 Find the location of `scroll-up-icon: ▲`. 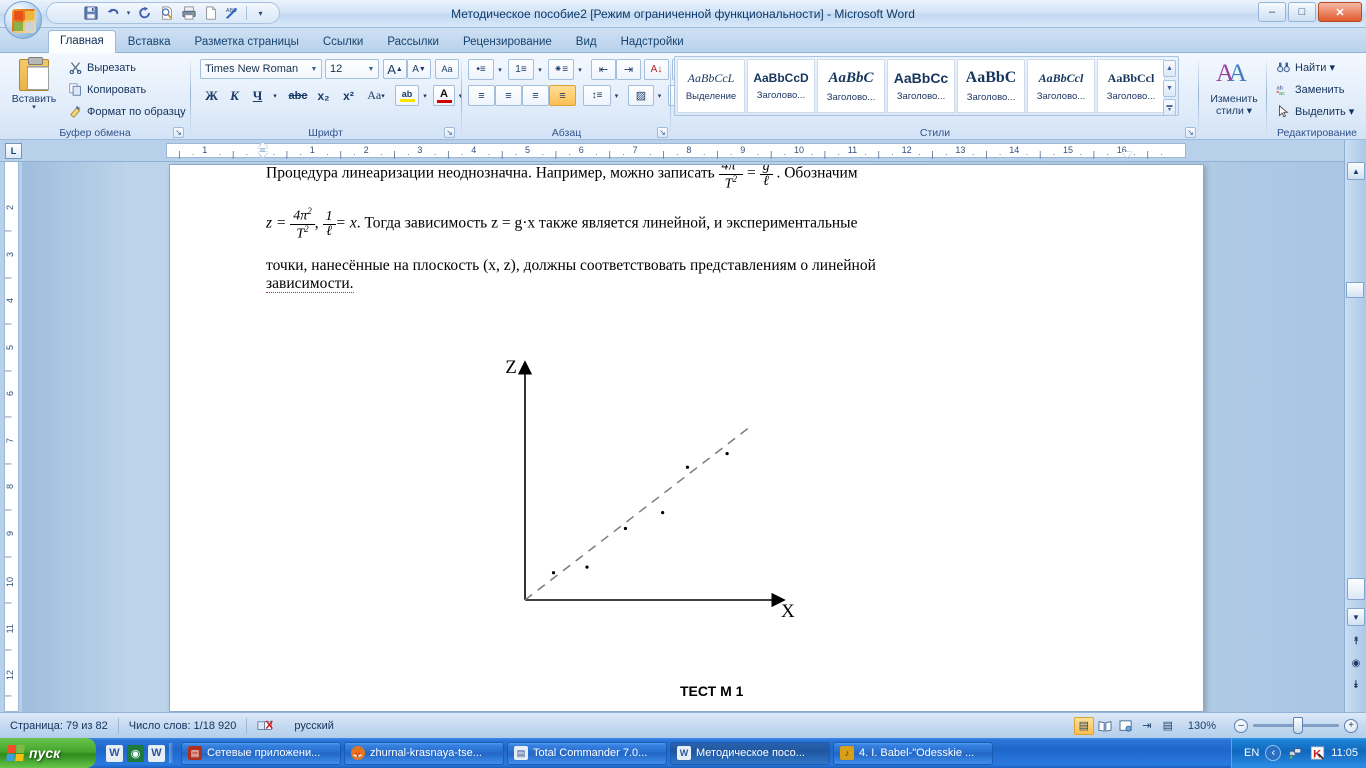

scroll-up-icon: ▲ is located at coordinates (1356, 171).